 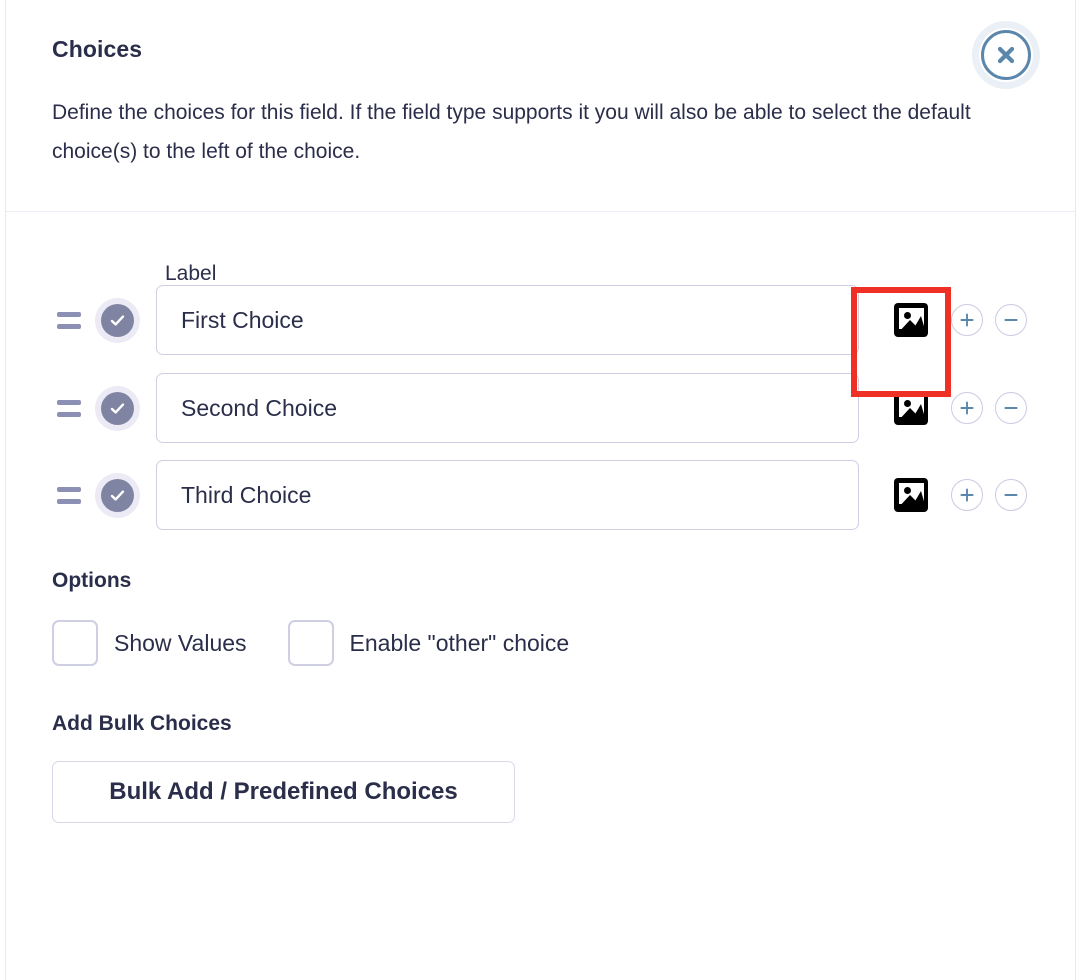 I want to click on page-title: Choices, so click(x=97, y=49).